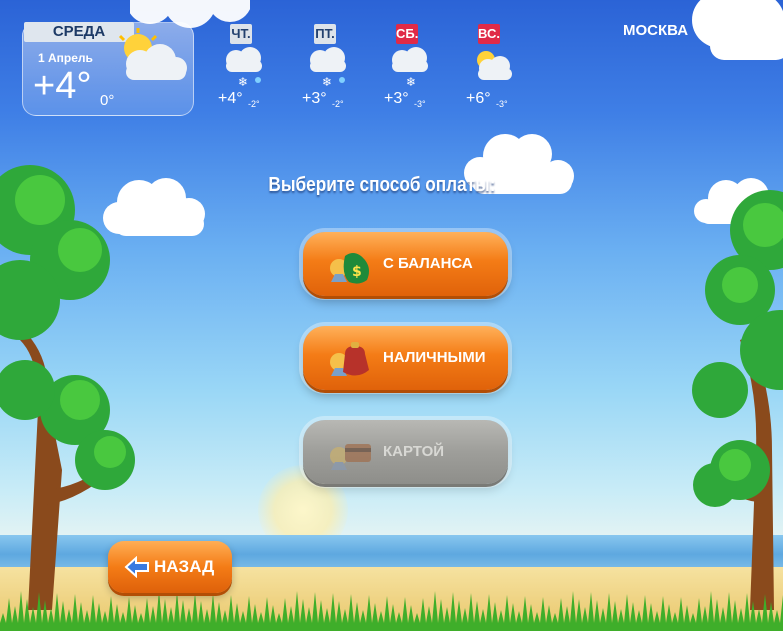 The width and height of the screenshot is (783, 631). Describe the element at coordinates (184, 566) in the screenshot. I see `back-button-label: НАЗАД` at that location.